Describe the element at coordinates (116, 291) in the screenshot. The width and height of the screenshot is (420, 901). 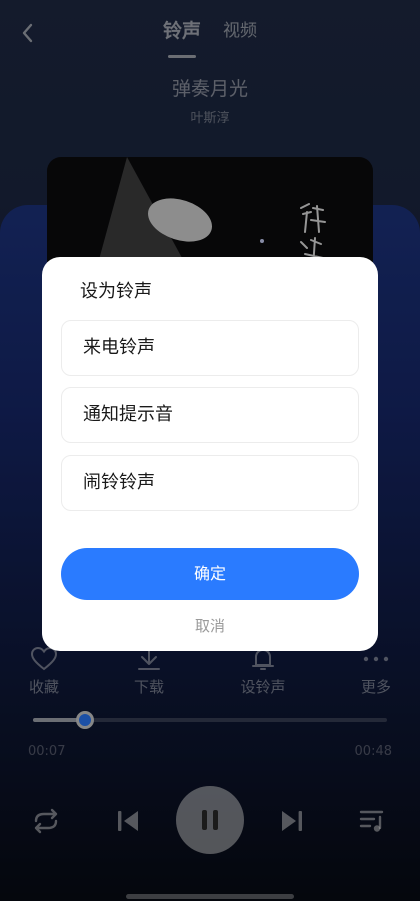
I see `dialog-title: 设为铃声` at that location.